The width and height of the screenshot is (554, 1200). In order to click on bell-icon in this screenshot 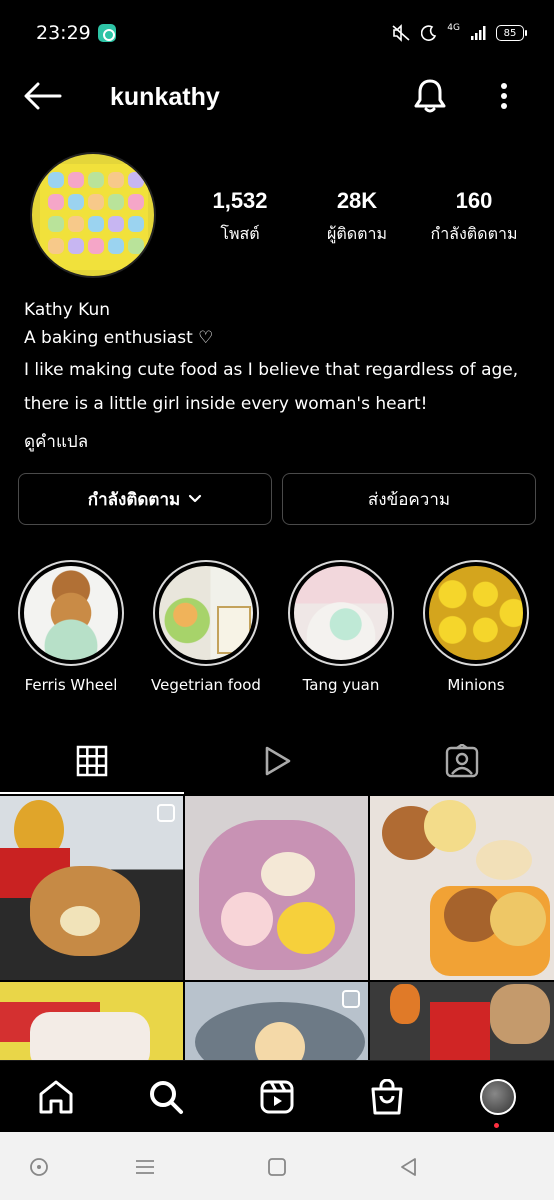, I will do `click(430, 96)`.